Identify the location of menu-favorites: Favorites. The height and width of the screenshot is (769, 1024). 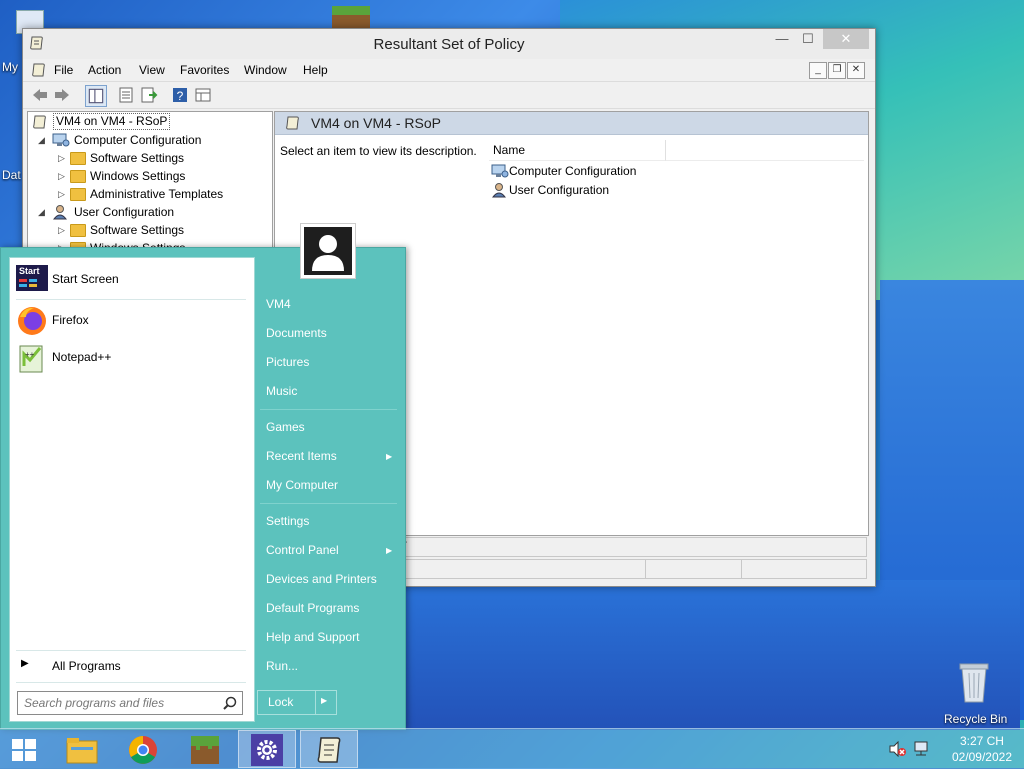
(204, 70).